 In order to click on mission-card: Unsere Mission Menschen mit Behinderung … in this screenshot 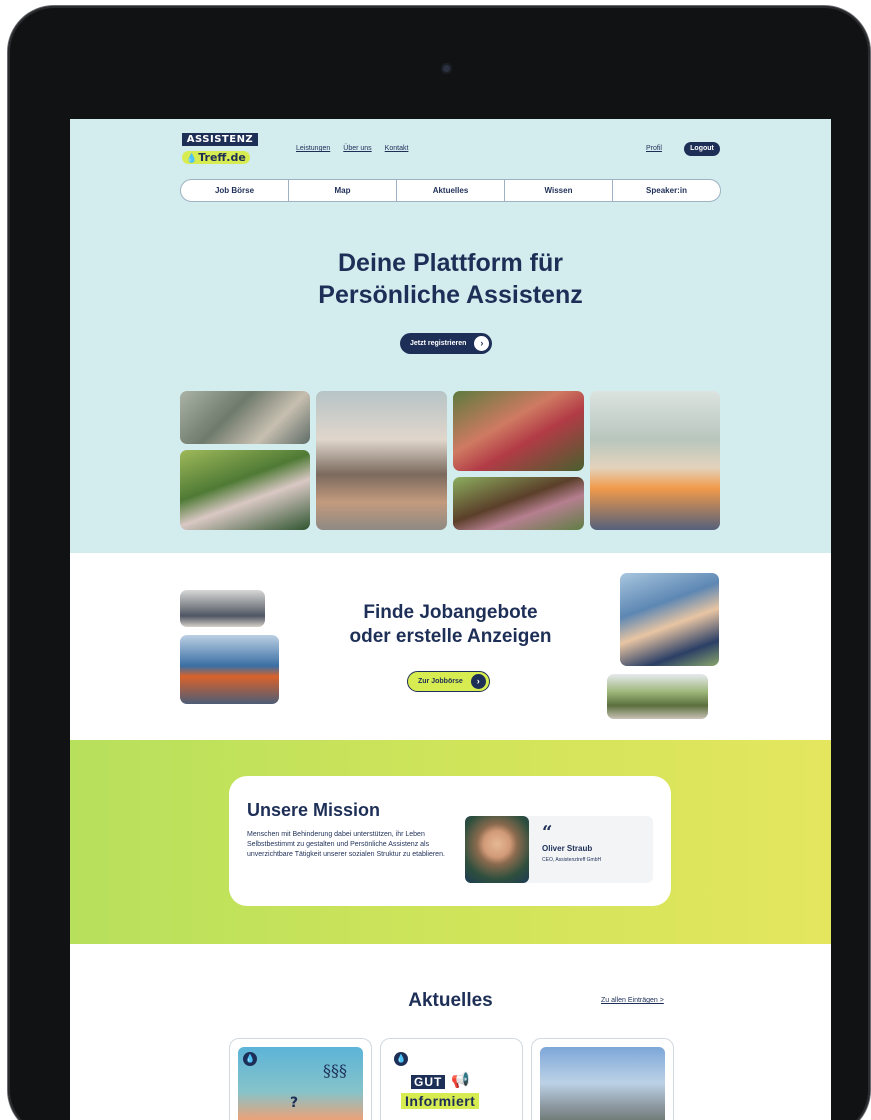, I will do `click(450, 841)`.